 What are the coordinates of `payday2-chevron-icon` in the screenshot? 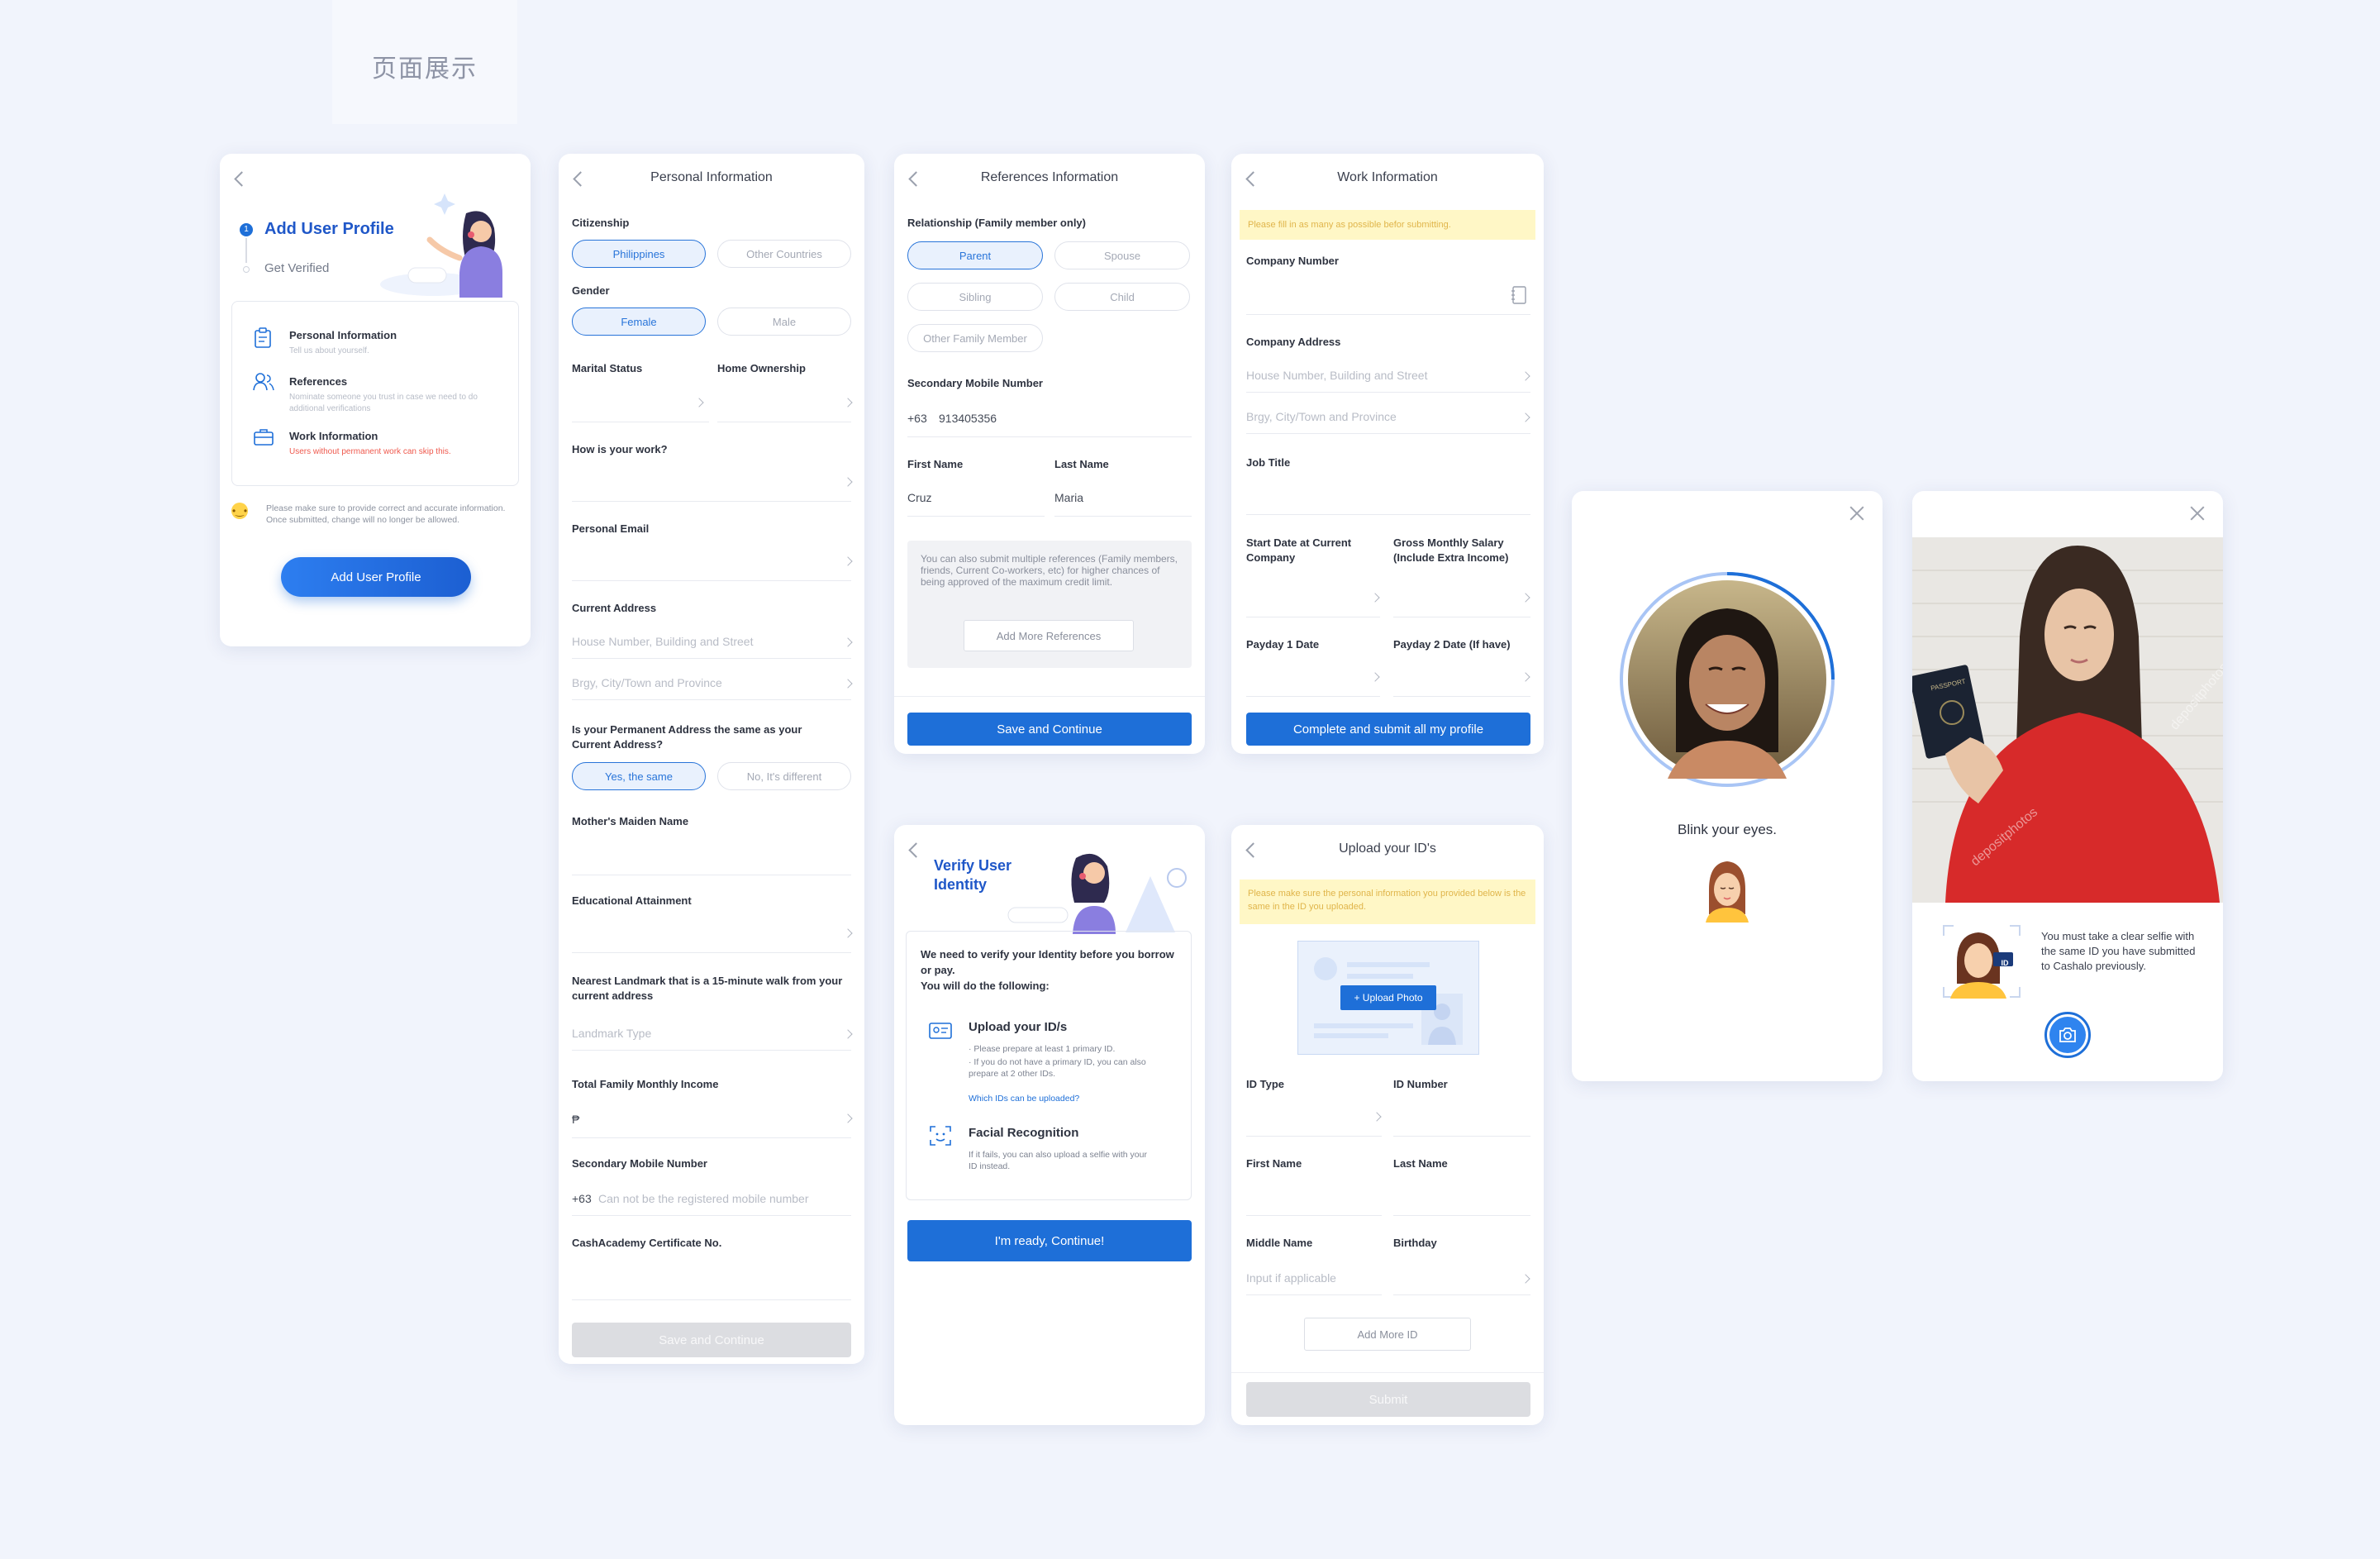 It's located at (1526, 677).